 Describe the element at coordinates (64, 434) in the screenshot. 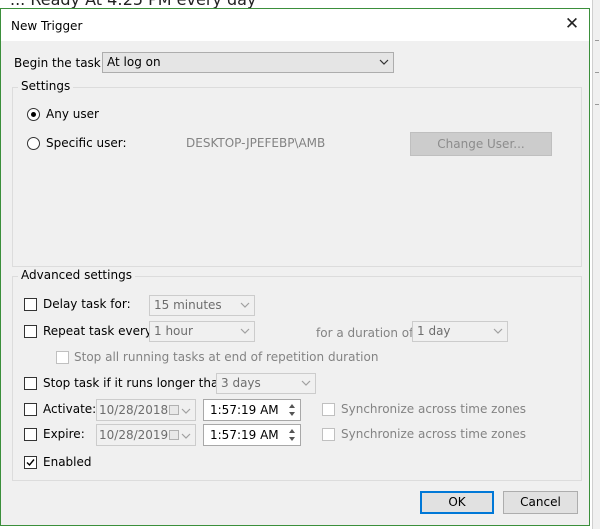

I see `expire-label: Expire:` at that location.